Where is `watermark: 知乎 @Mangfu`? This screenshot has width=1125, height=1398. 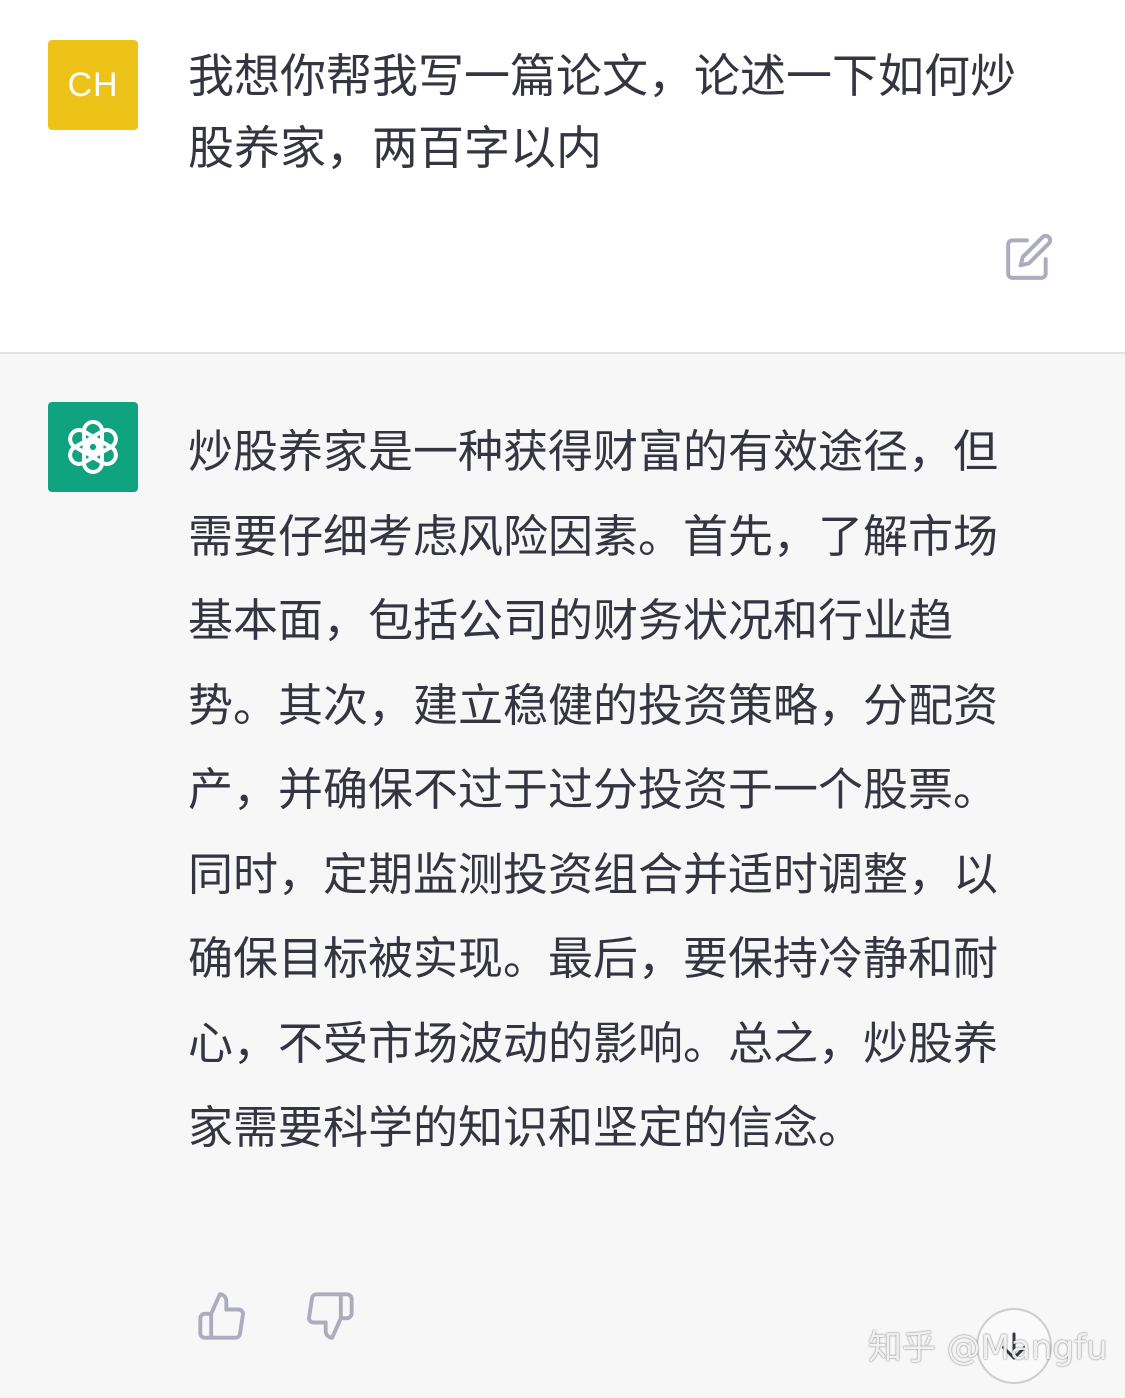
watermark: 知乎 @Mangfu is located at coordinates (988, 1348).